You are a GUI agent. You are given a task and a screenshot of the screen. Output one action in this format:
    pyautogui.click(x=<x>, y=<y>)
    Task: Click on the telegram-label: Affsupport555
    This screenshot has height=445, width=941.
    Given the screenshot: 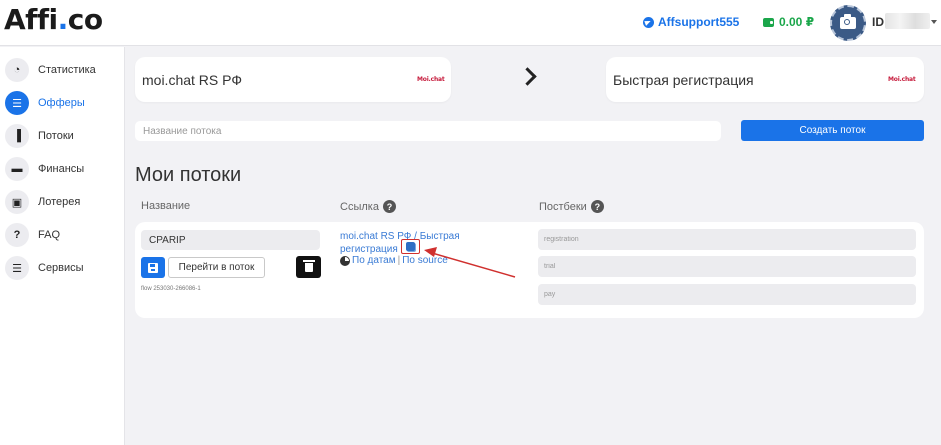 What is the action you would take?
    pyautogui.click(x=699, y=22)
    